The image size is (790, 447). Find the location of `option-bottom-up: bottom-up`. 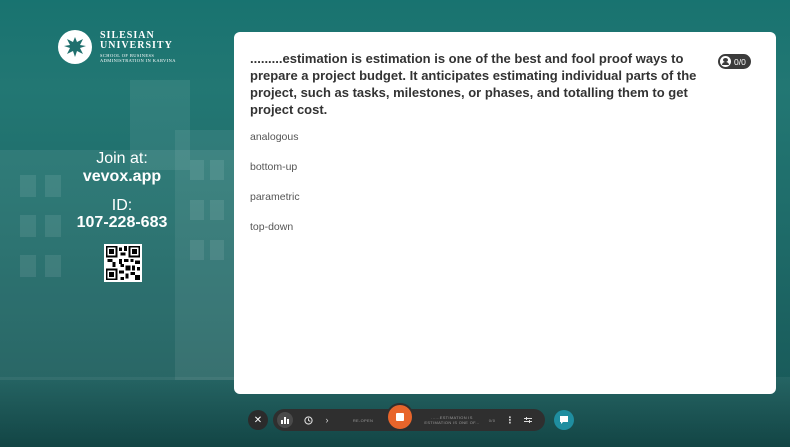

option-bottom-up: bottom-up is located at coordinates (274, 167).